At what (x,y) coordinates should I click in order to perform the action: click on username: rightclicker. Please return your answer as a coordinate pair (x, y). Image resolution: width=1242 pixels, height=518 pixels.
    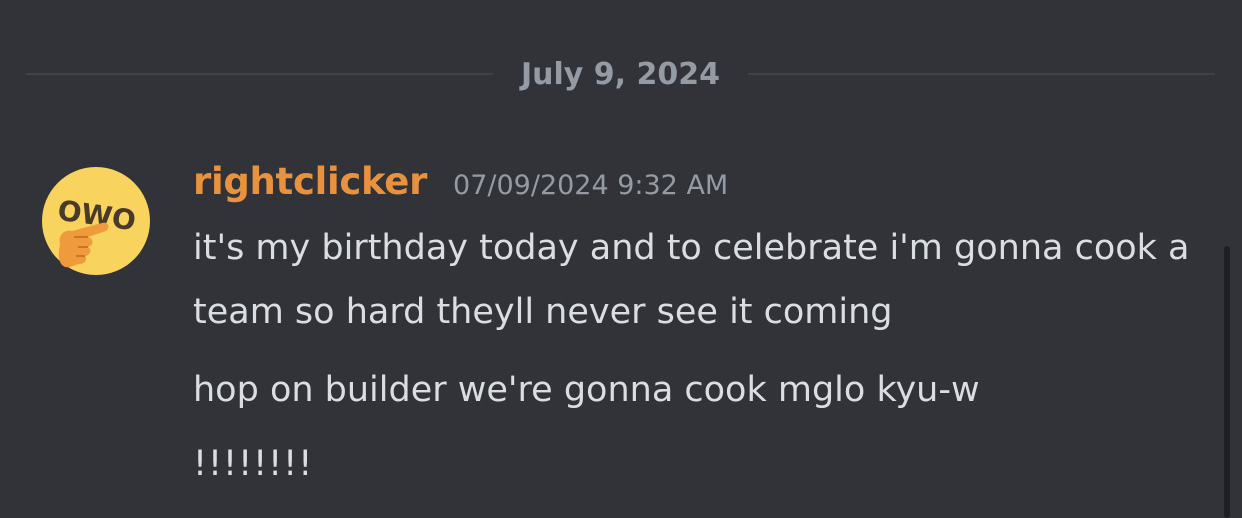
    Looking at the image, I should click on (310, 181).